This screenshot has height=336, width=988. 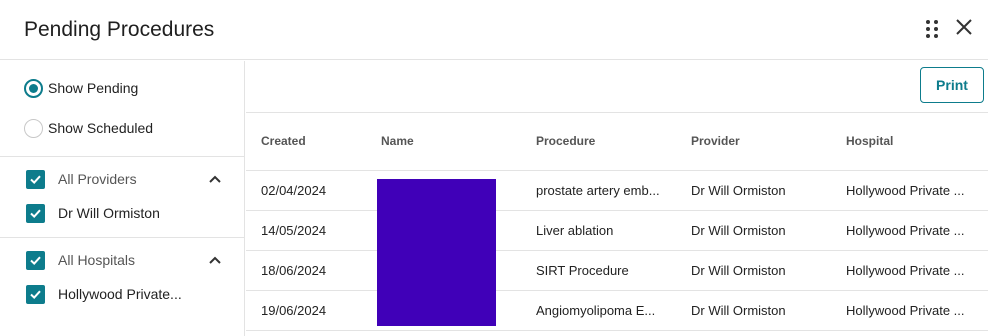 What do you see at coordinates (33, 88) in the screenshot?
I see `radio-selected-icon` at bounding box center [33, 88].